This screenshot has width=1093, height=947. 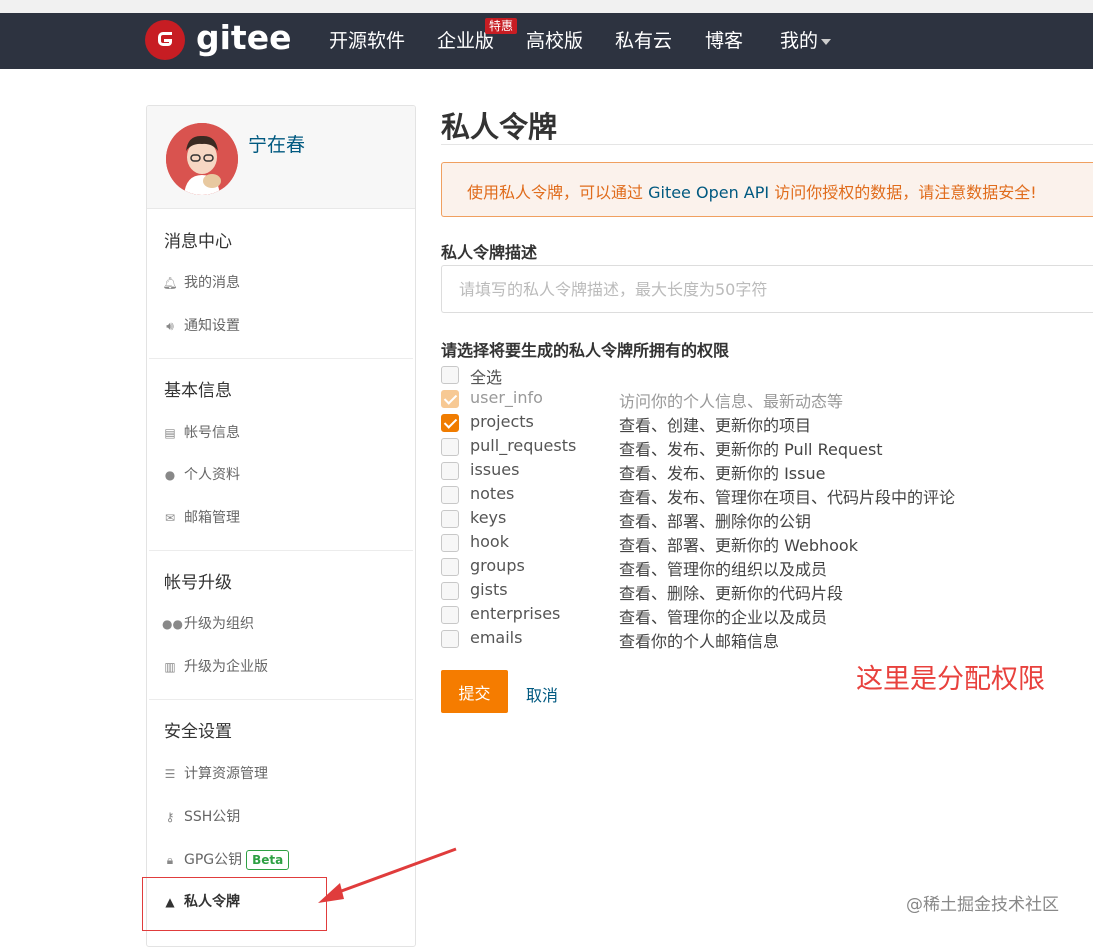 What do you see at coordinates (450, 375) in the screenshot?
I see `select-all-checkbox` at bounding box center [450, 375].